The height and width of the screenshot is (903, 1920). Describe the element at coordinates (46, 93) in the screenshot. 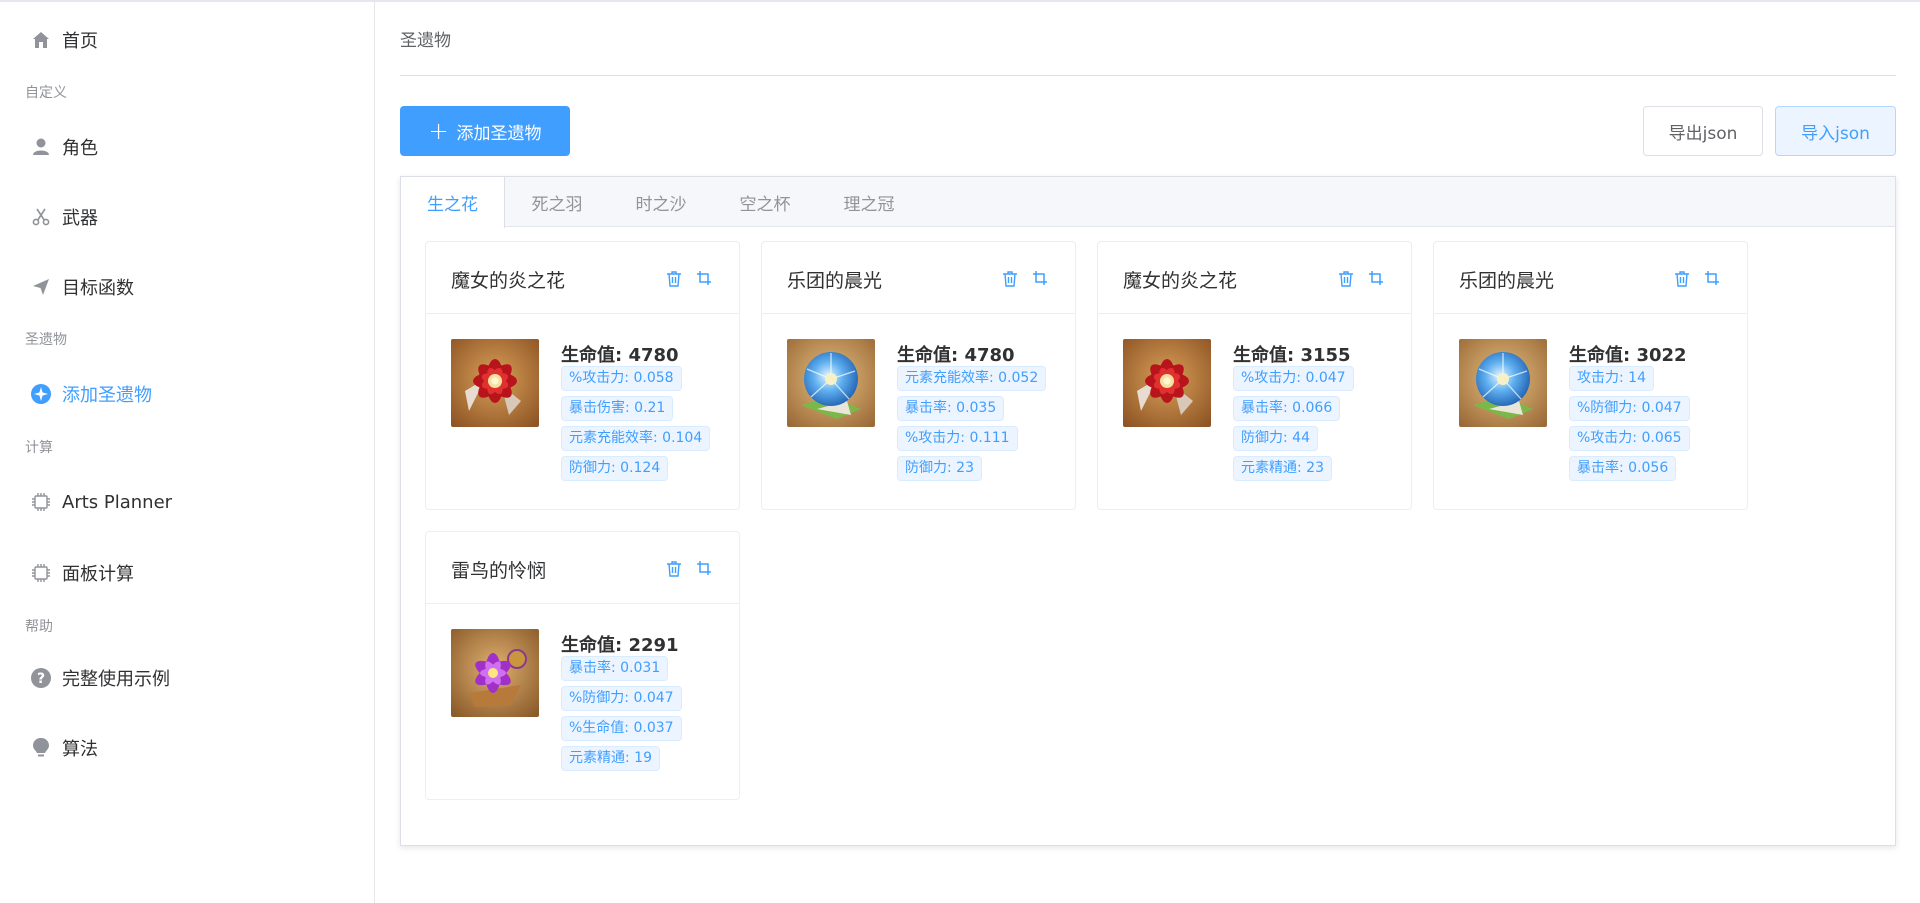

I see `sidebar-group-custom: 自定义` at that location.